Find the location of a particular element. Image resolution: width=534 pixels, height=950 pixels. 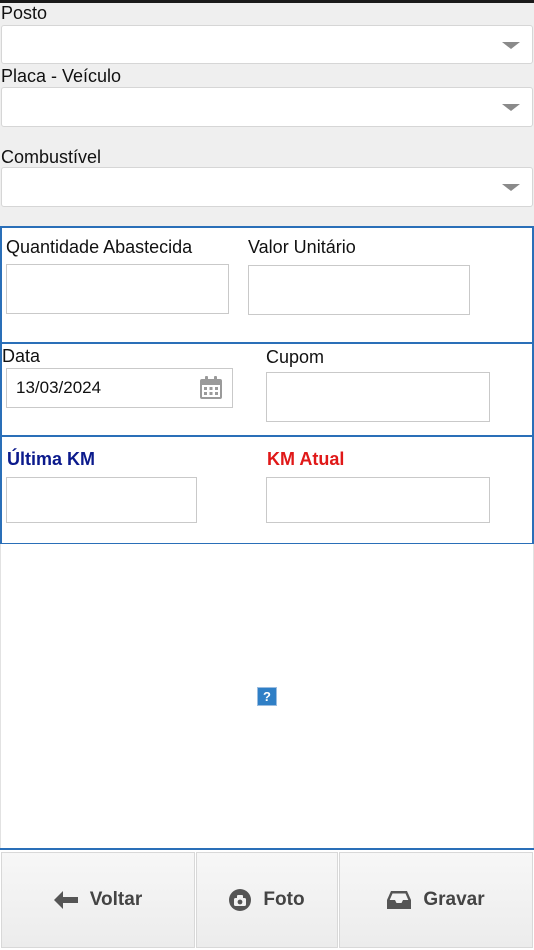

gravar-label: Gravar is located at coordinates (454, 899).